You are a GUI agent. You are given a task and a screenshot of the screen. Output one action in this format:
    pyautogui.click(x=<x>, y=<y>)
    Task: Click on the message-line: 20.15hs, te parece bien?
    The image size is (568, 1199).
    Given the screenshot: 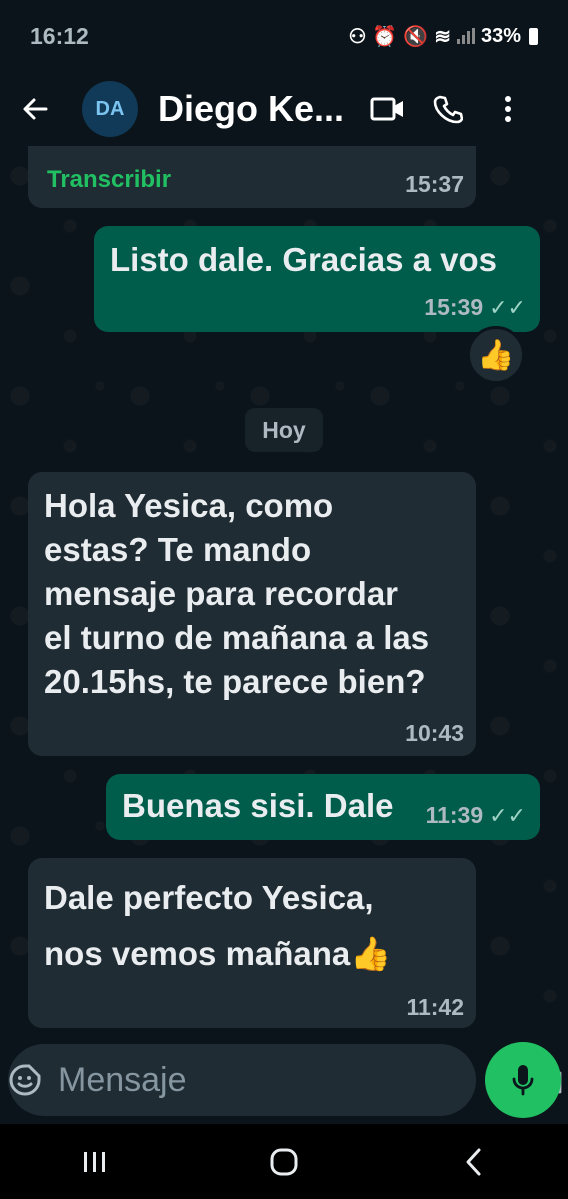 What is the action you would take?
    pyautogui.click(x=235, y=681)
    